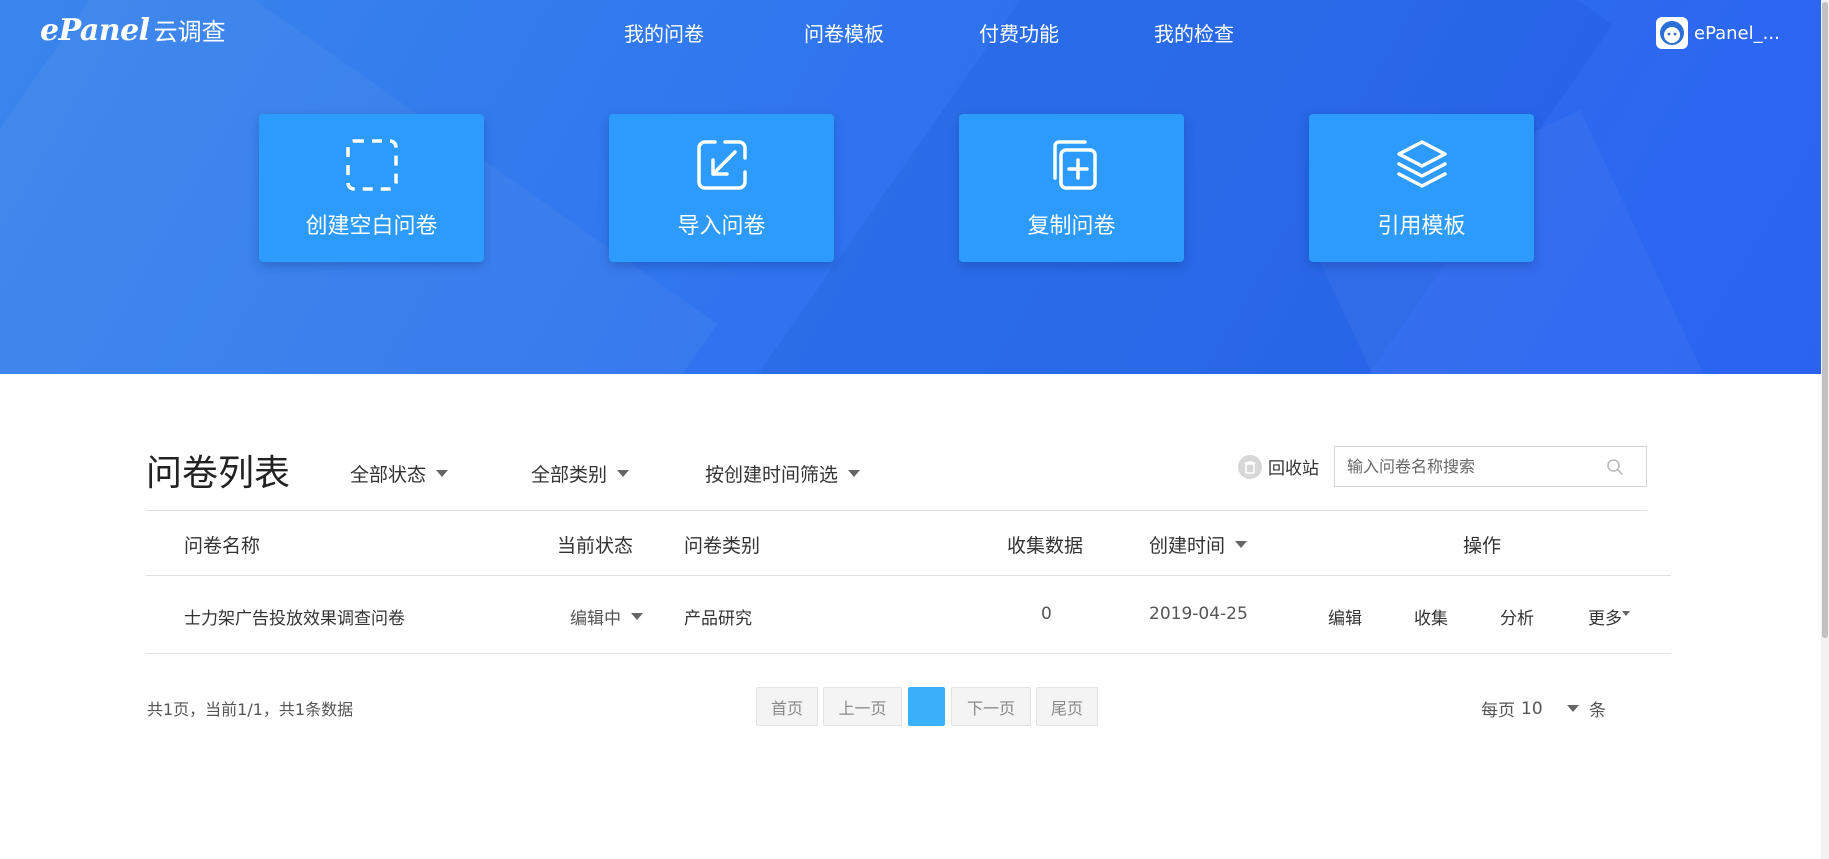 This screenshot has height=859, width=1829. Describe the element at coordinates (991, 706) in the screenshot. I see `next-page-button: 下一页` at that location.